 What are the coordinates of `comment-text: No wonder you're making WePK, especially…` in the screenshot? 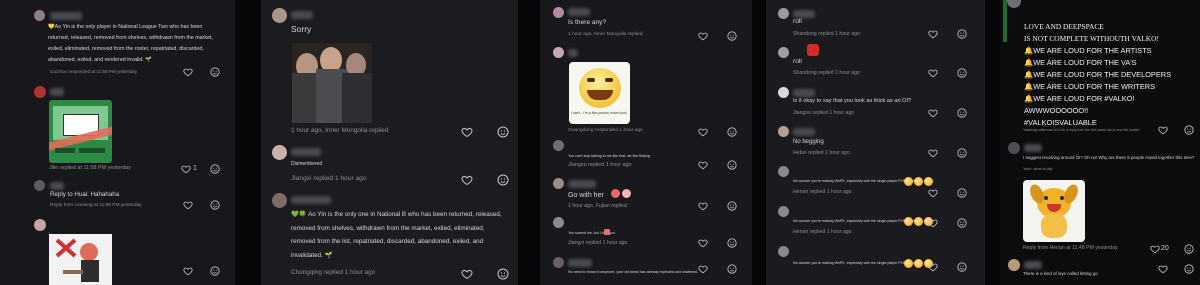 It's located at (854, 221).